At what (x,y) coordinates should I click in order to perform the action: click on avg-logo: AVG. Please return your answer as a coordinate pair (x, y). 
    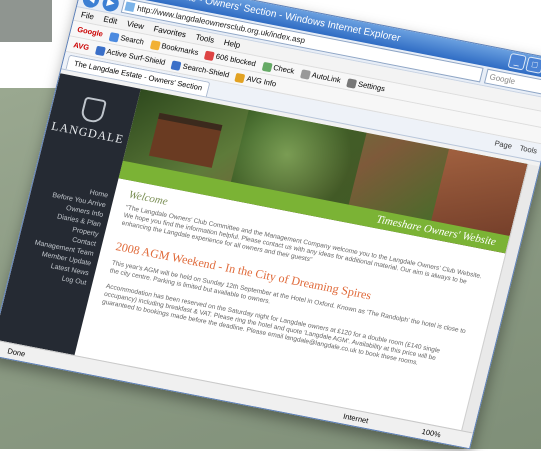
    Looking at the image, I should click on (81, 46).